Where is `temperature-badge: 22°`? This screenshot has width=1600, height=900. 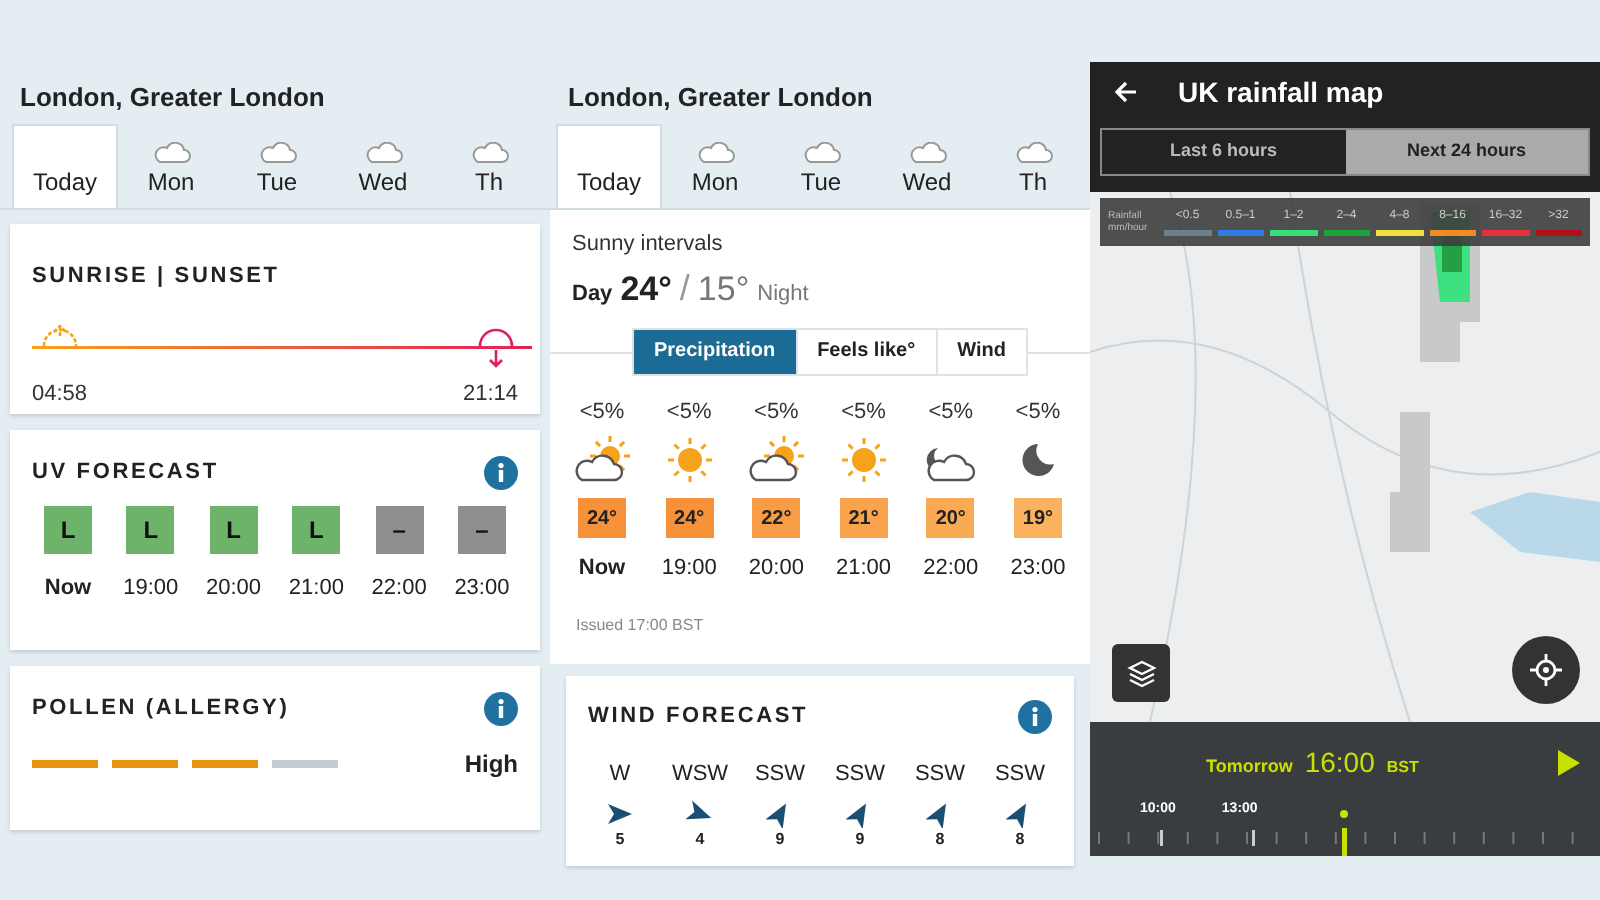 temperature-badge: 22° is located at coordinates (776, 518).